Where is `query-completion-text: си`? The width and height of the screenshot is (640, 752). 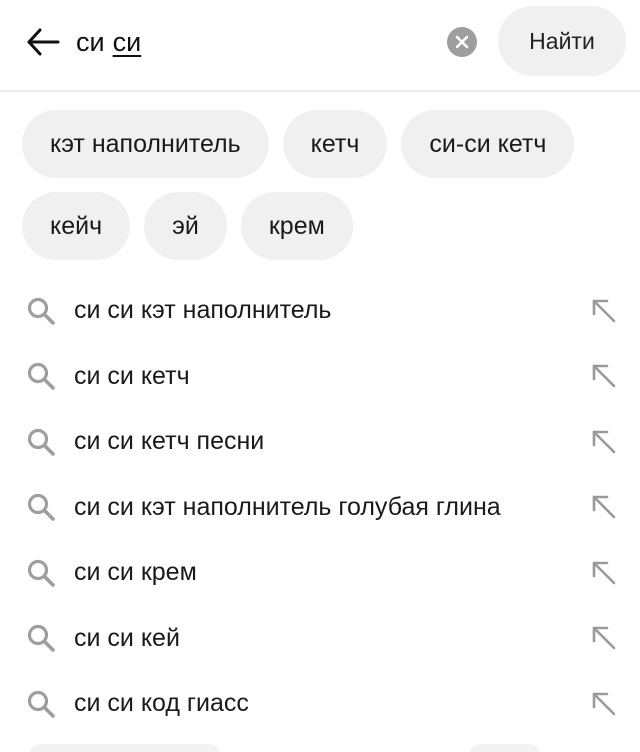 query-completion-text: си is located at coordinates (127, 41).